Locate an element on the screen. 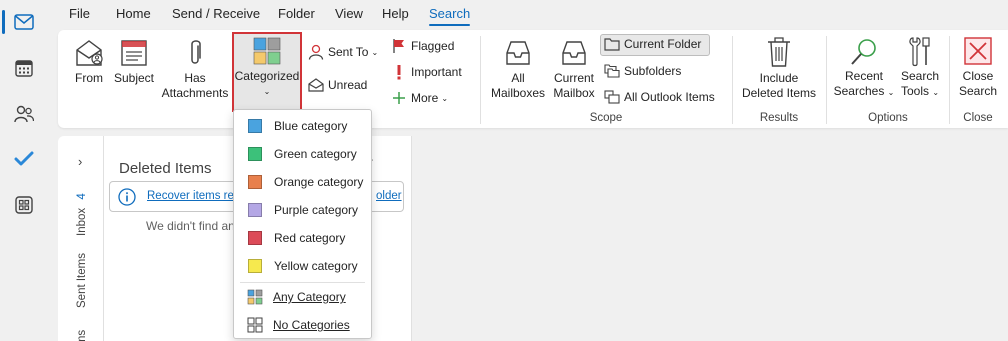 Image resolution: width=1008 pixels, height=341 pixels. category-item-green: Green category is located at coordinates (302, 154).